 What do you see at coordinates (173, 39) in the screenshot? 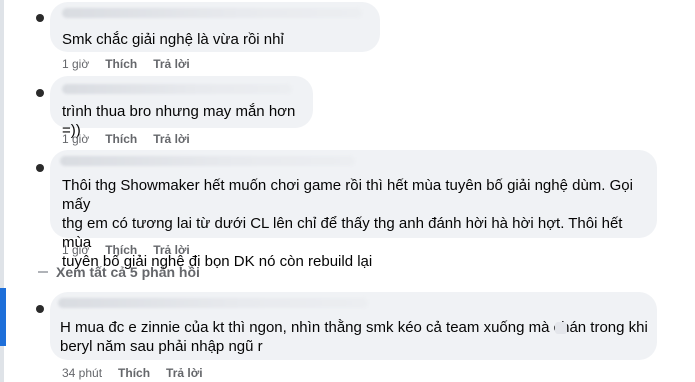
I see `comment-text: Smk chắc giải nghệ là vừa rồi nhỉ` at bounding box center [173, 39].